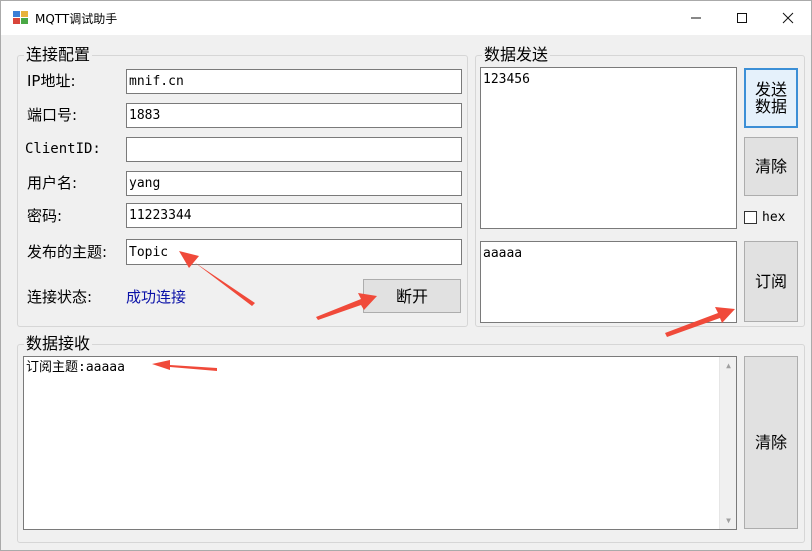 The height and width of the screenshot is (551, 812). I want to click on send-text-area: 123456, so click(608, 148).